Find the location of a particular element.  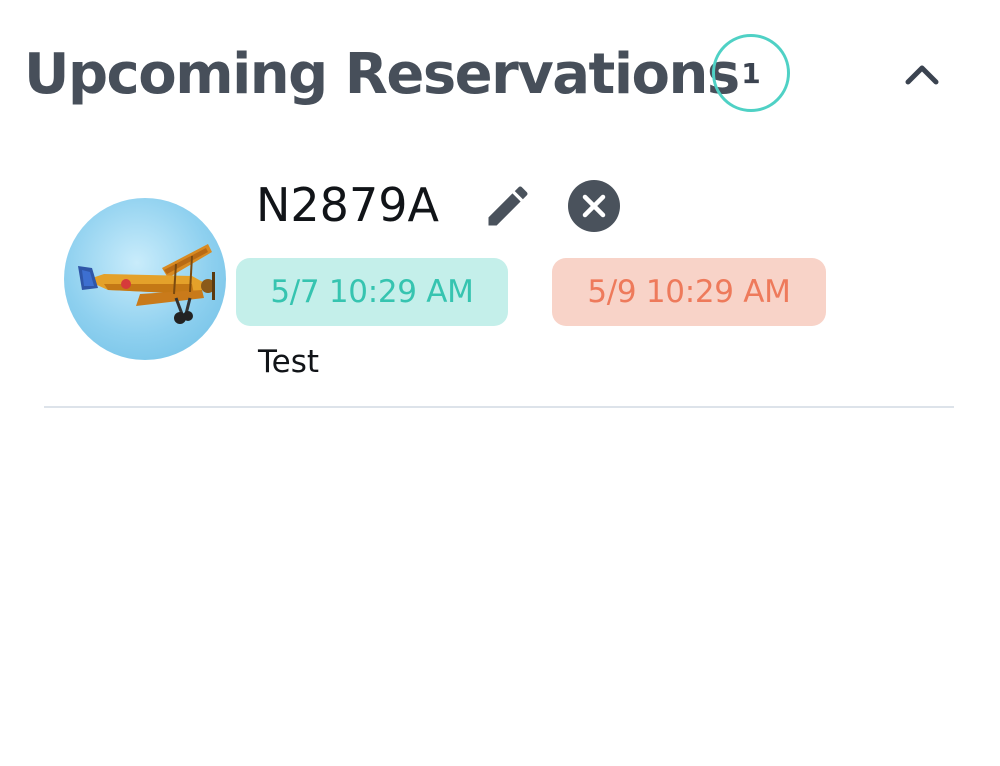

collapse-button is located at coordinates (922, 74).